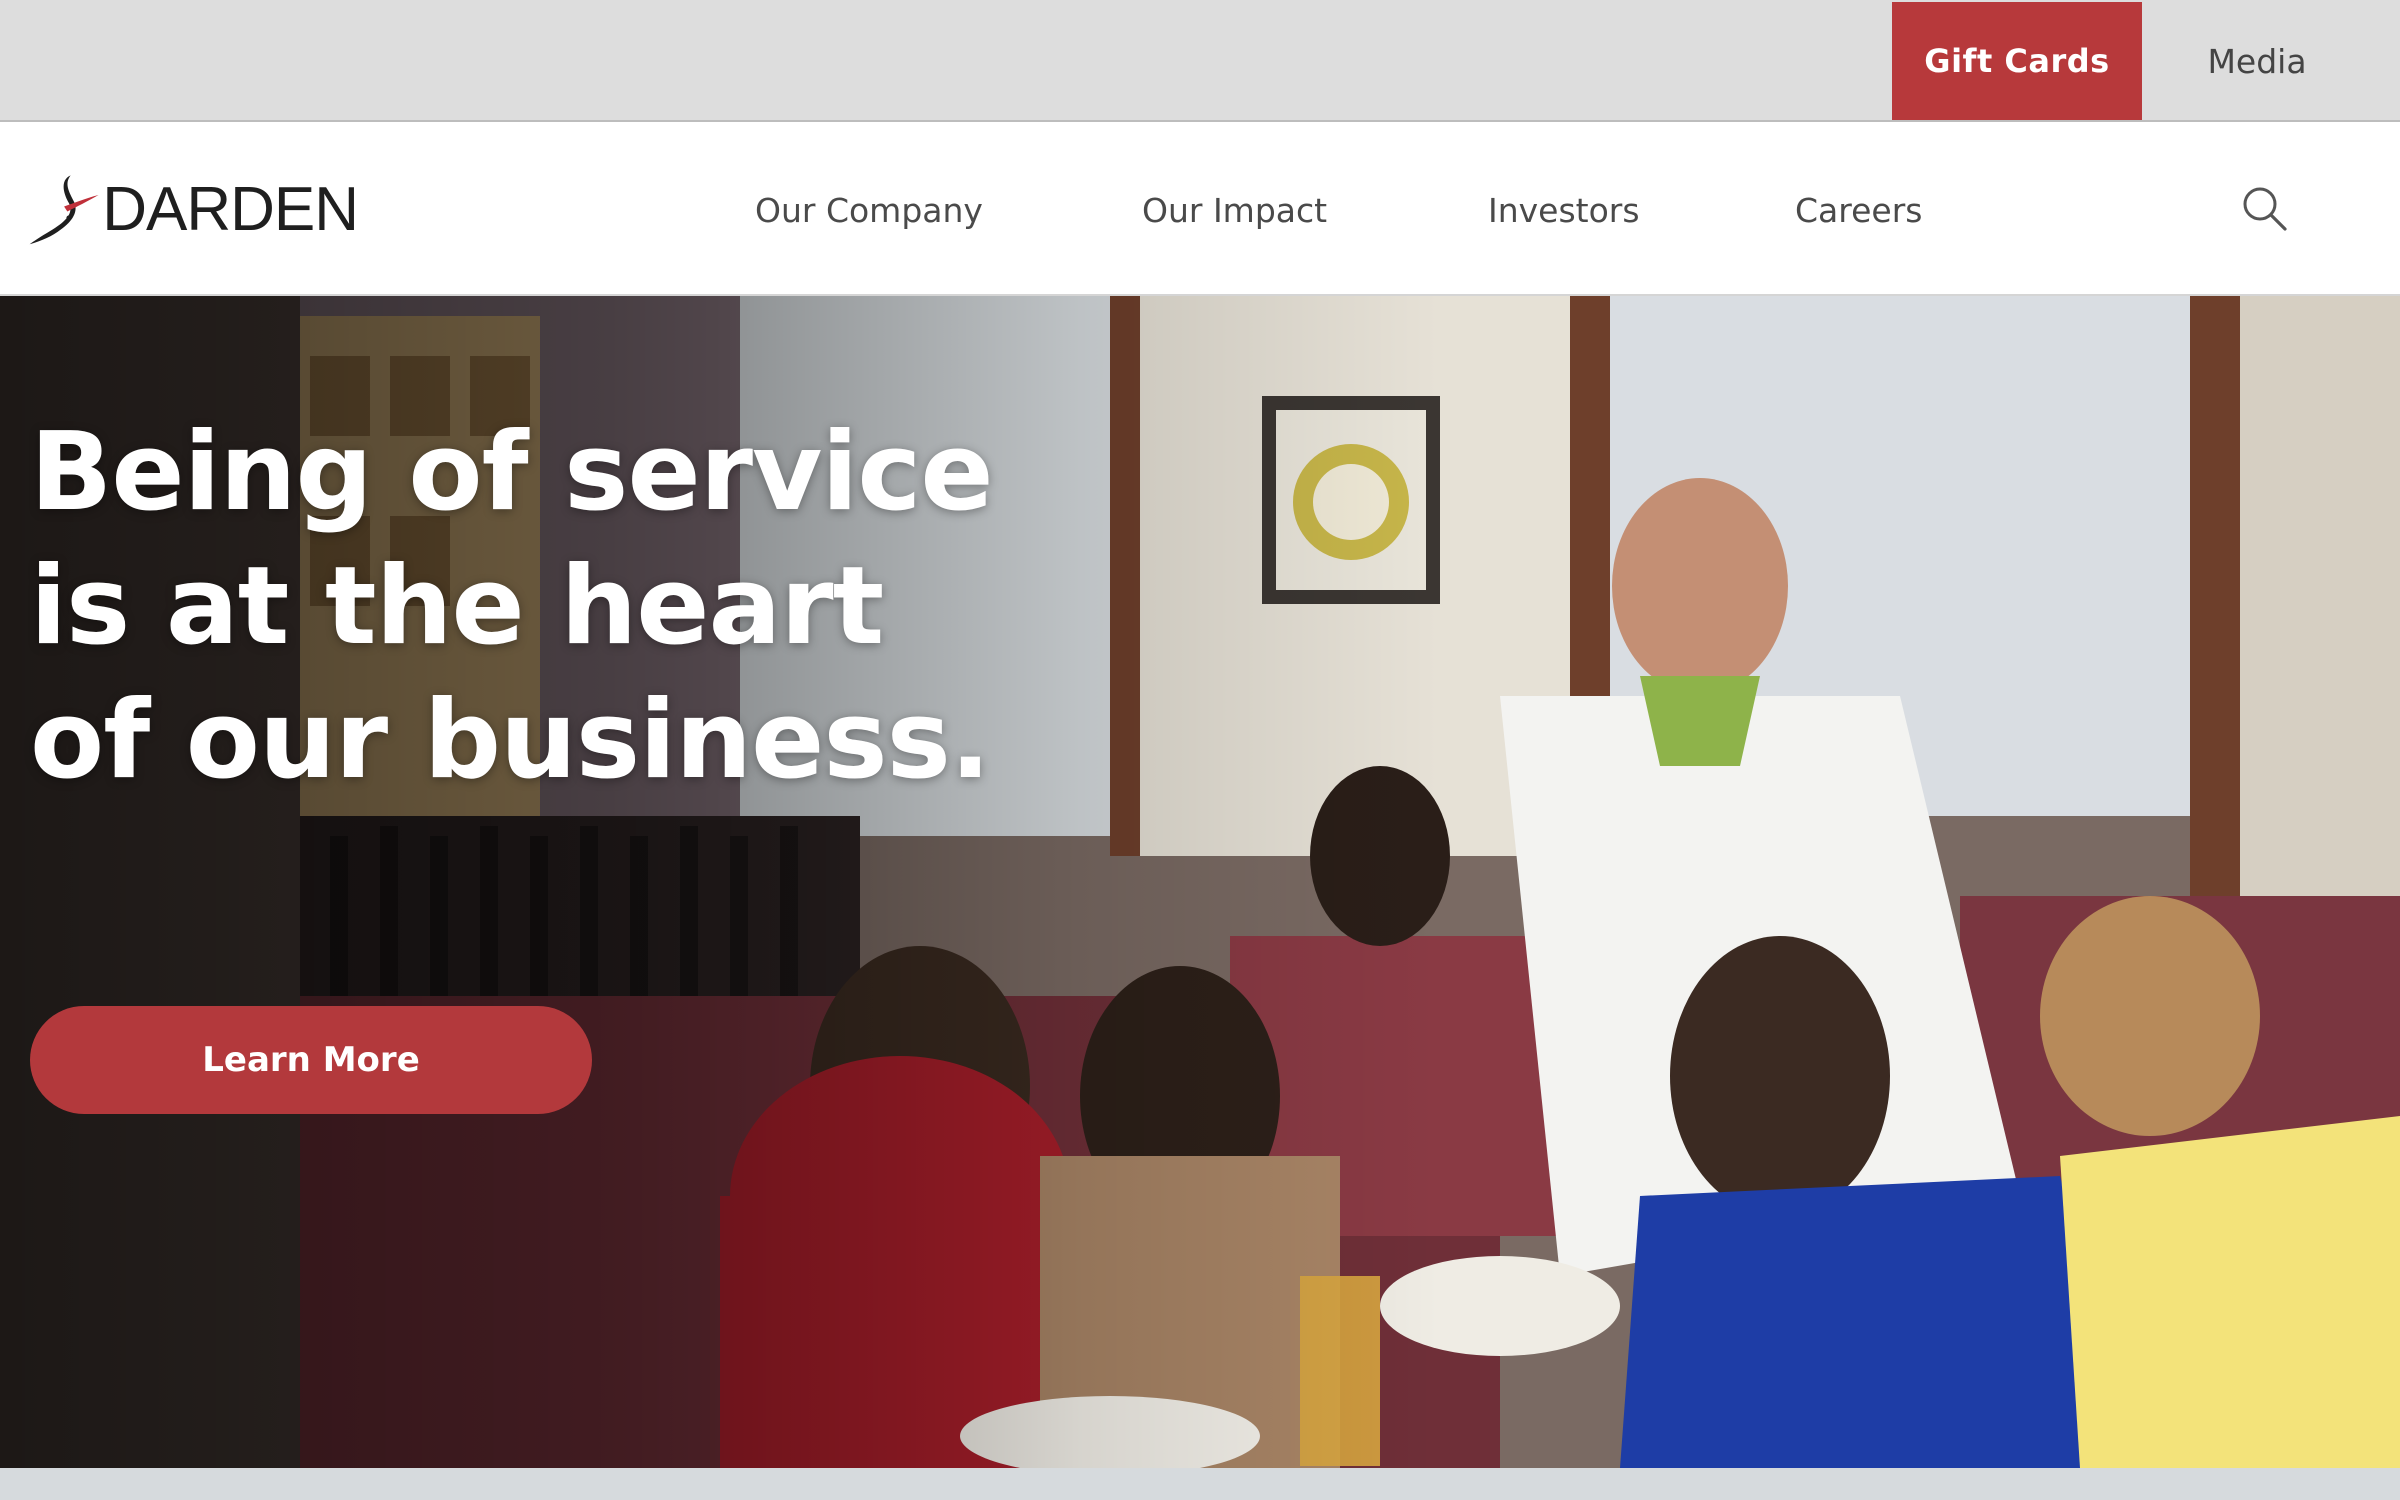  Describe the element at coordinates (1564, 210) in the screenshot. I see `nav-investors: Investors` at that location.